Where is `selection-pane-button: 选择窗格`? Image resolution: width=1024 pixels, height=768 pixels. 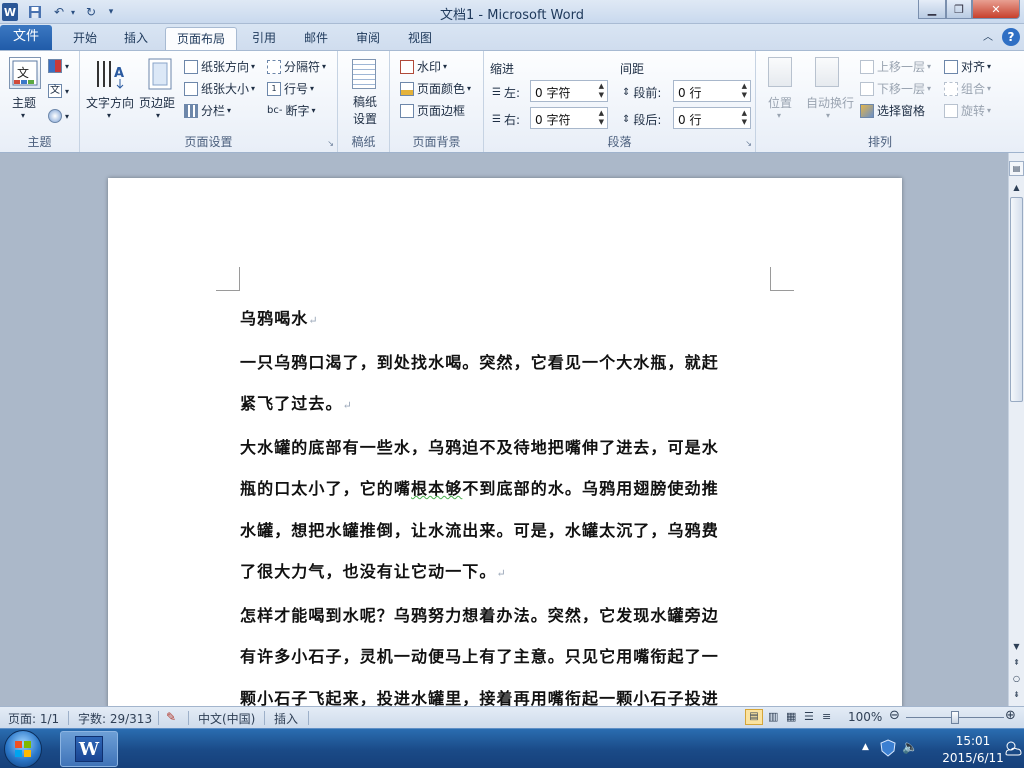
selection-pane-button: 选择窗格 is located at coordinates (892, 110).